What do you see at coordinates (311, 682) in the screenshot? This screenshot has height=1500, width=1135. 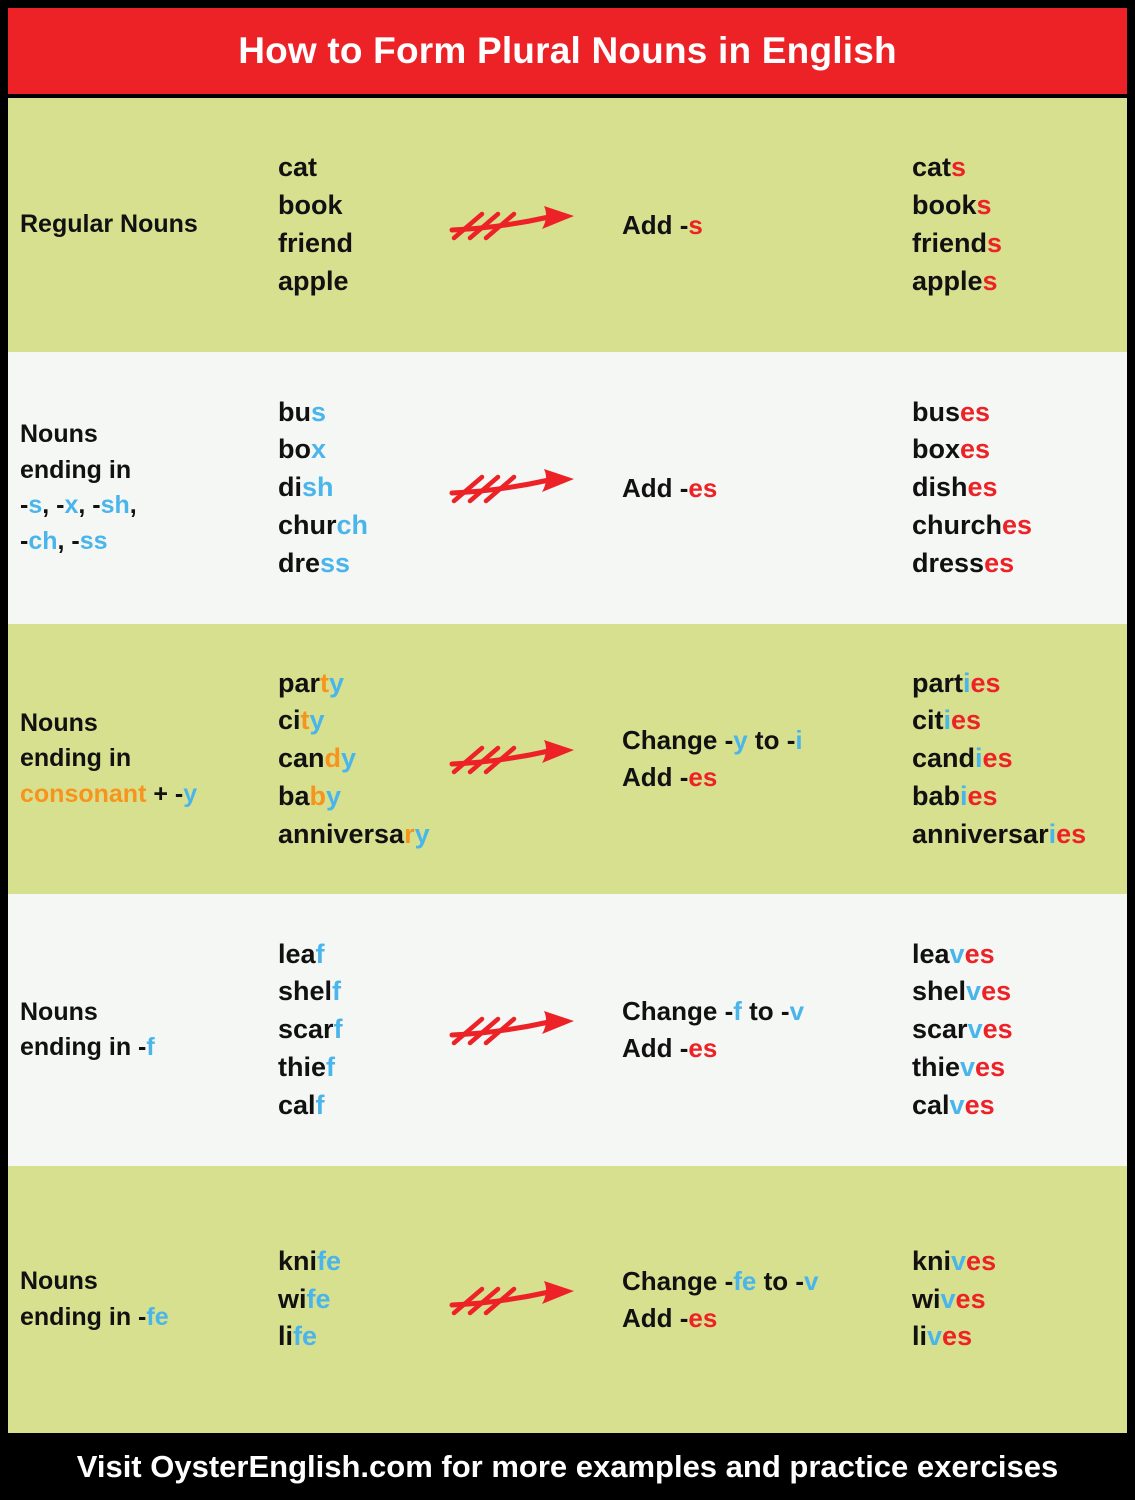 I see `singular-word: party` at bounding box center [311, 682].